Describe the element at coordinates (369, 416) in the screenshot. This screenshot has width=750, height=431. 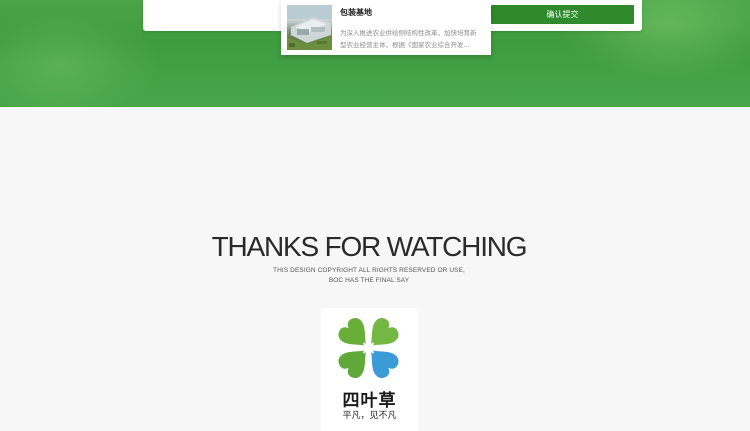
I see `logo-slogan: 平凡，见不凡` at that location.